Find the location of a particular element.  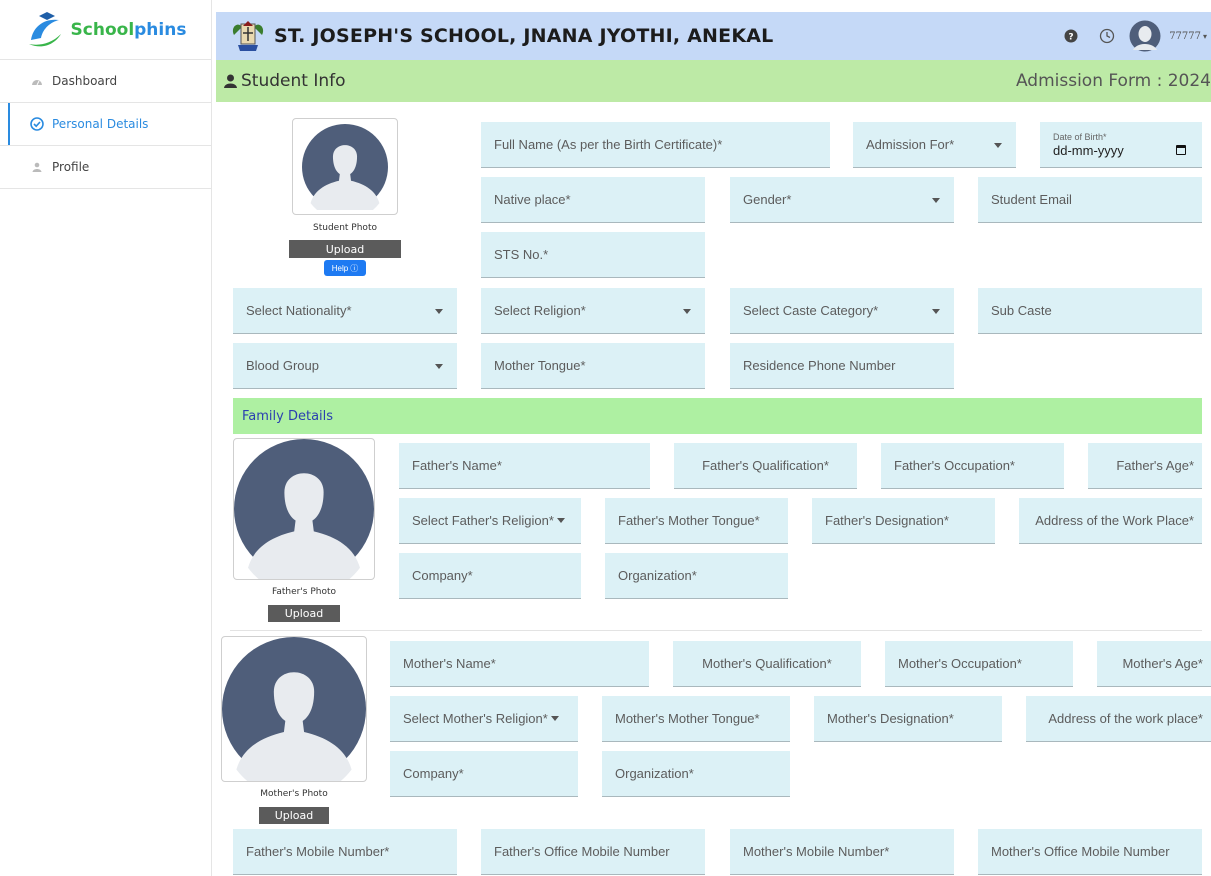

check-circle-icon is located at coordinates (37, 124).